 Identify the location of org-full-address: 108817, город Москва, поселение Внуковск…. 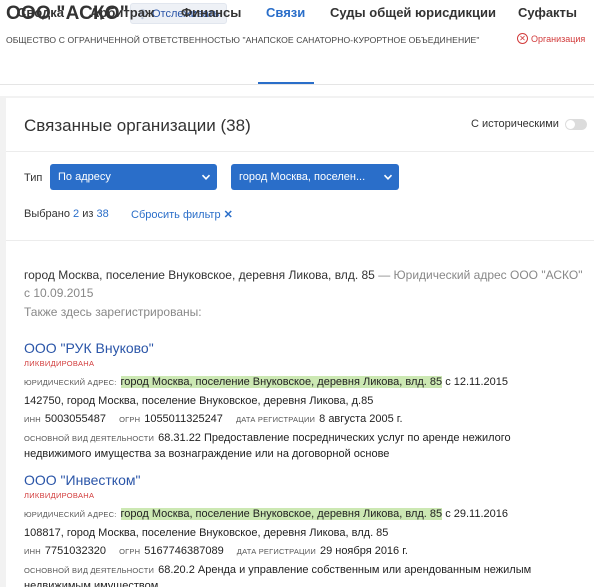
(206, 533).